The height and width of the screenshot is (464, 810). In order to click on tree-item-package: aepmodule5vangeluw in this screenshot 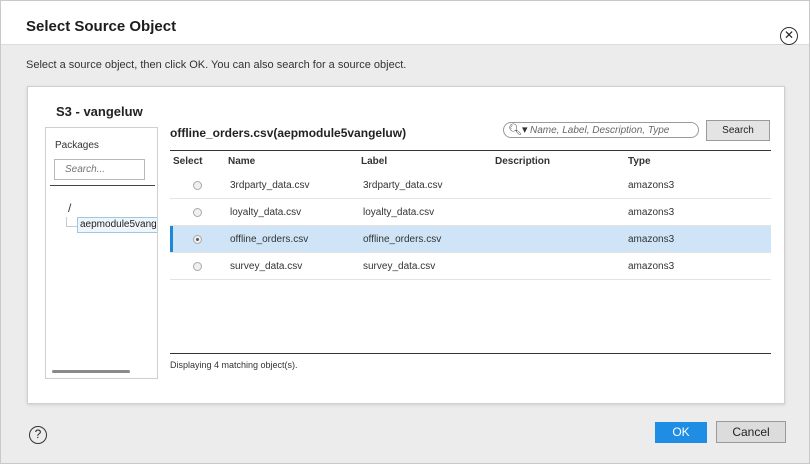, I will do `click(117, 225)`.